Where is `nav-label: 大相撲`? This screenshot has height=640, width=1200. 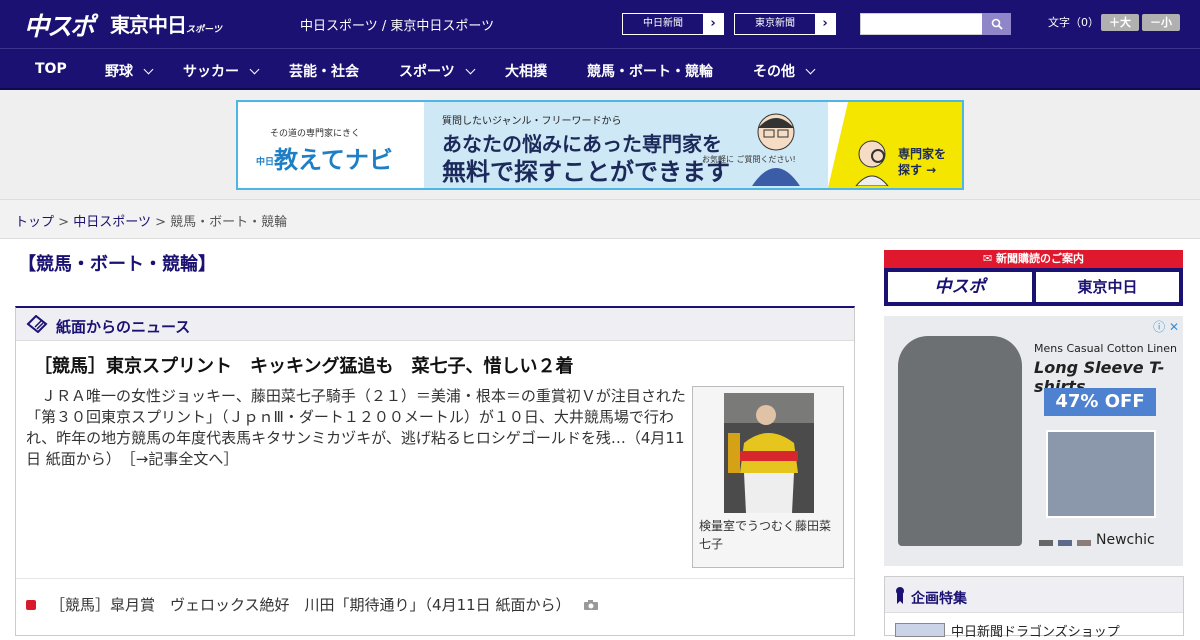
nav-label: 大相撲 is located at coordinates (526, 72).